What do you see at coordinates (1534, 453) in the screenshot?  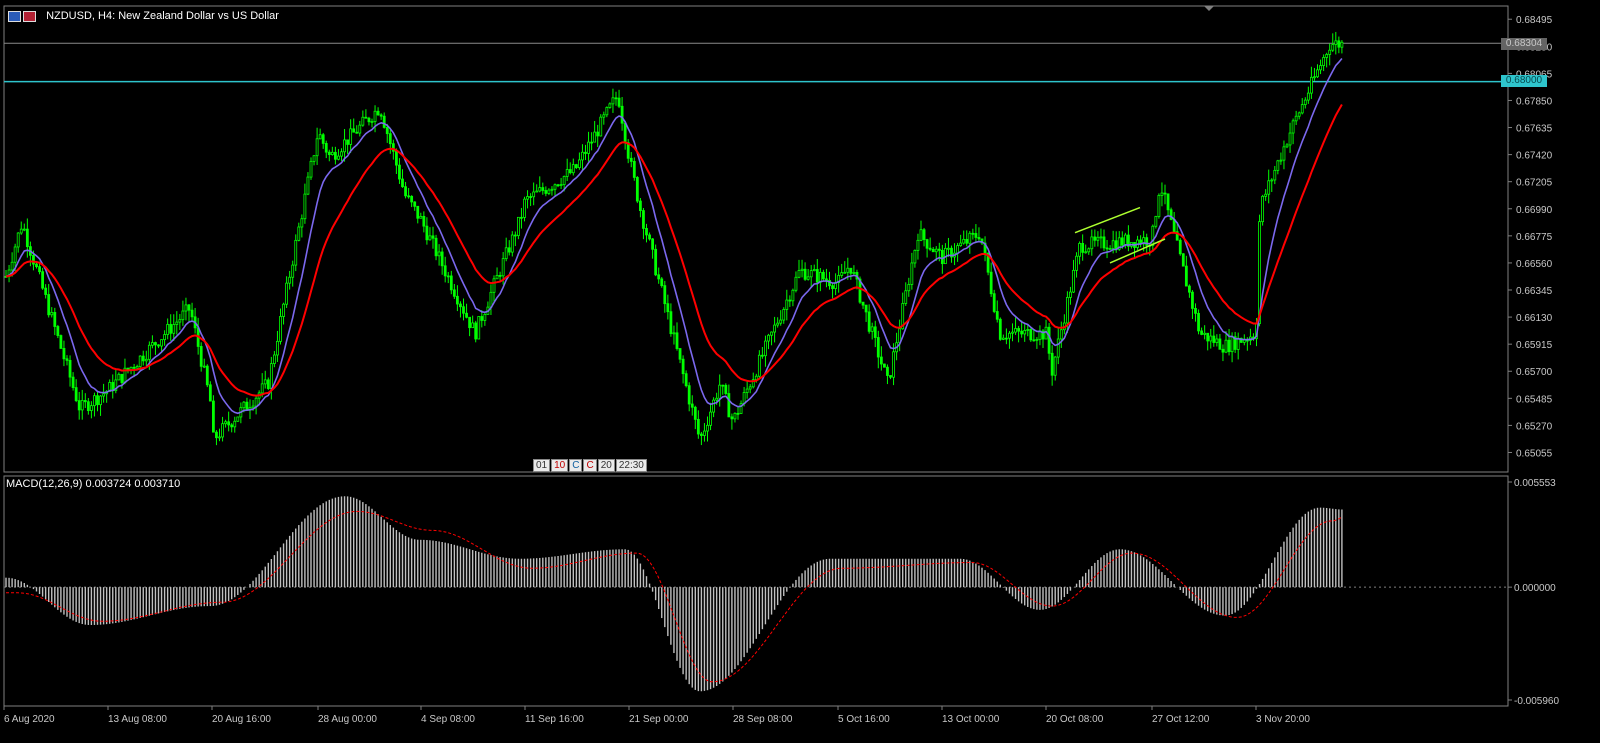 I see `price-axis-label: 0.65055` at bounding box center [1534, 453].